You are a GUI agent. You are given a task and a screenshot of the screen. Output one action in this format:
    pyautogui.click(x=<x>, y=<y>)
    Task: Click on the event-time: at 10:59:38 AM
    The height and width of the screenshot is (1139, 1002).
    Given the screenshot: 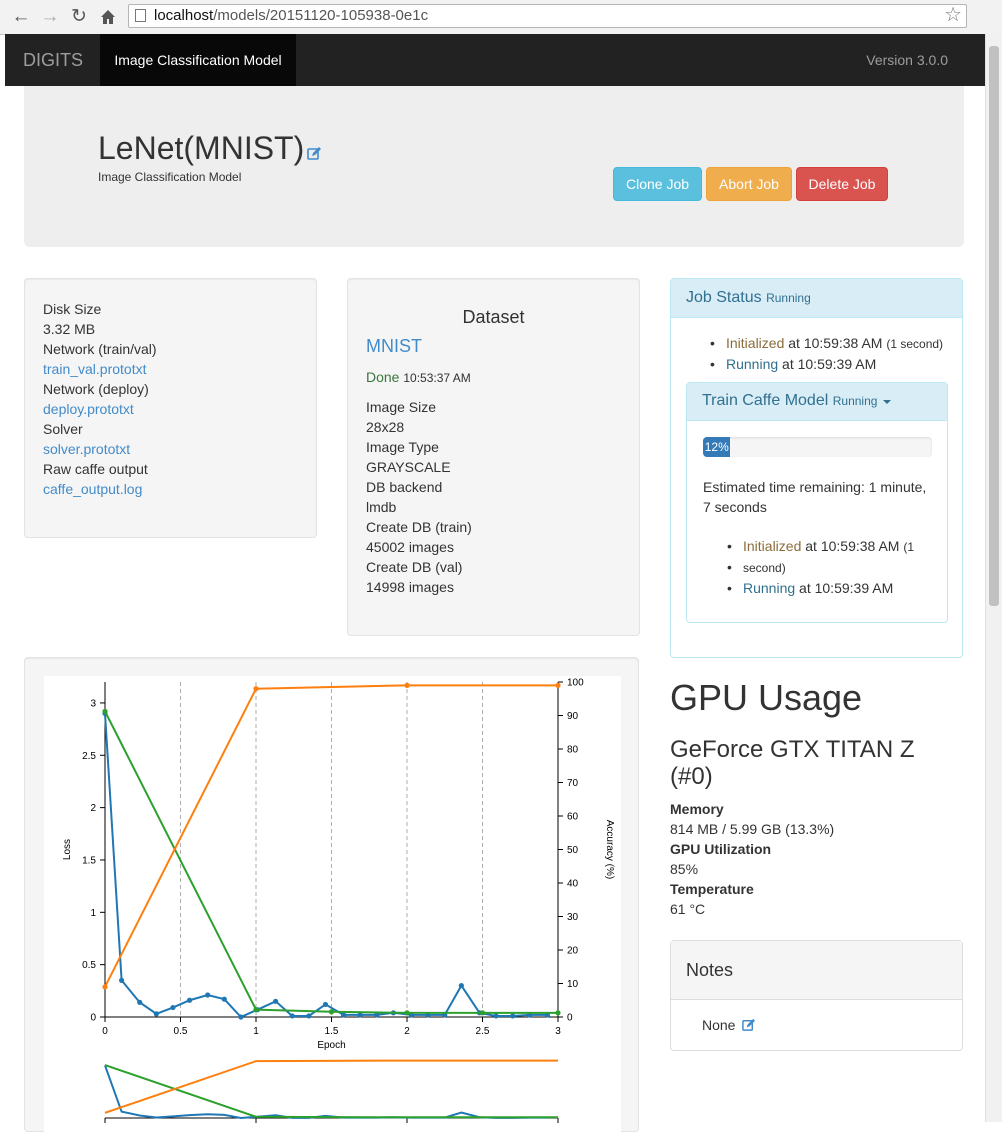 What is the action you would take?
    pyautogui.click(x=852, y=546)
    